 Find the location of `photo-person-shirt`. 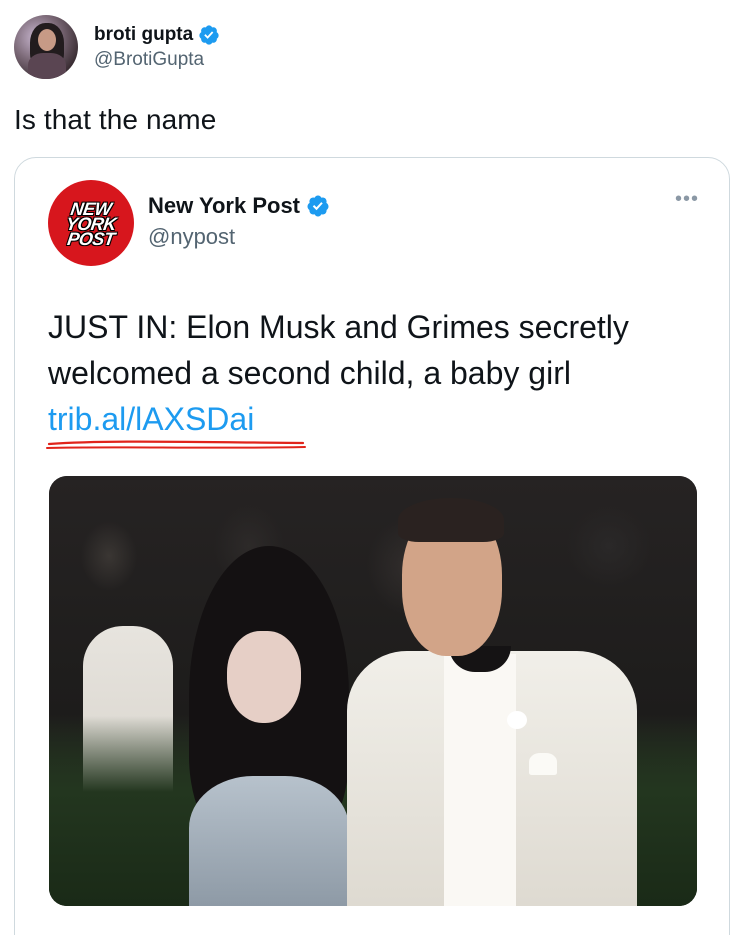

photo-person-shirt is located at coordinates (480, 780).